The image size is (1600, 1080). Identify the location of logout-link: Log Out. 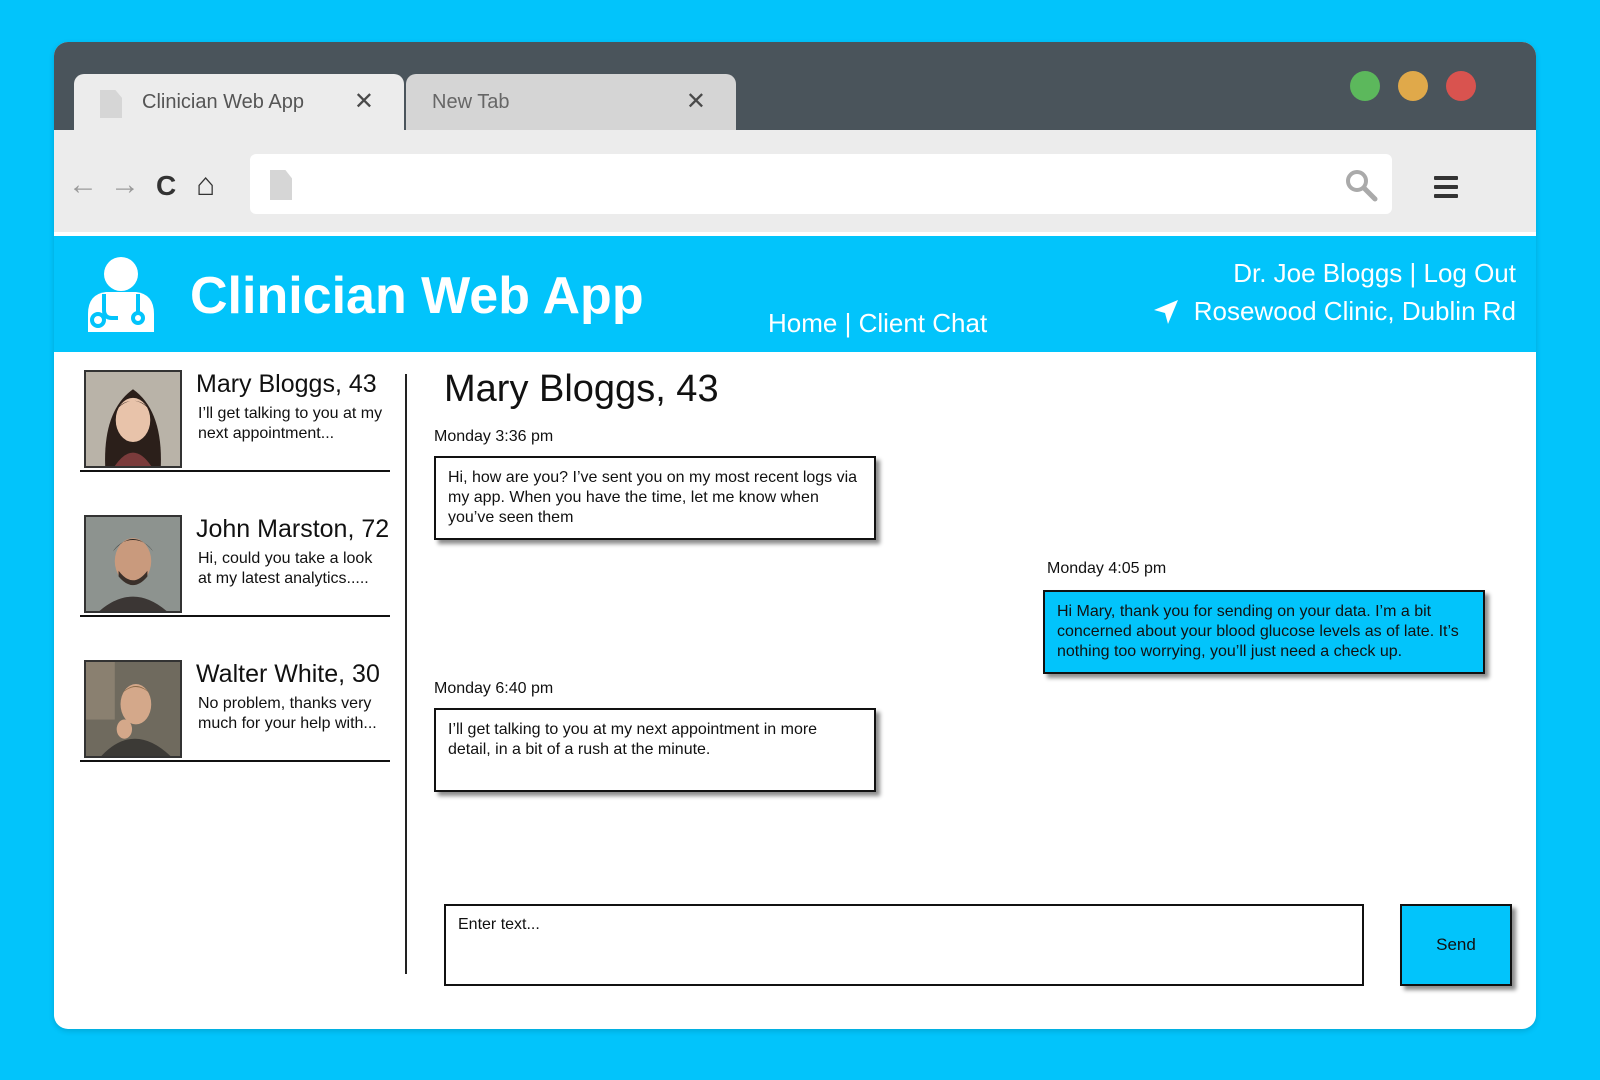
(1469, 273).